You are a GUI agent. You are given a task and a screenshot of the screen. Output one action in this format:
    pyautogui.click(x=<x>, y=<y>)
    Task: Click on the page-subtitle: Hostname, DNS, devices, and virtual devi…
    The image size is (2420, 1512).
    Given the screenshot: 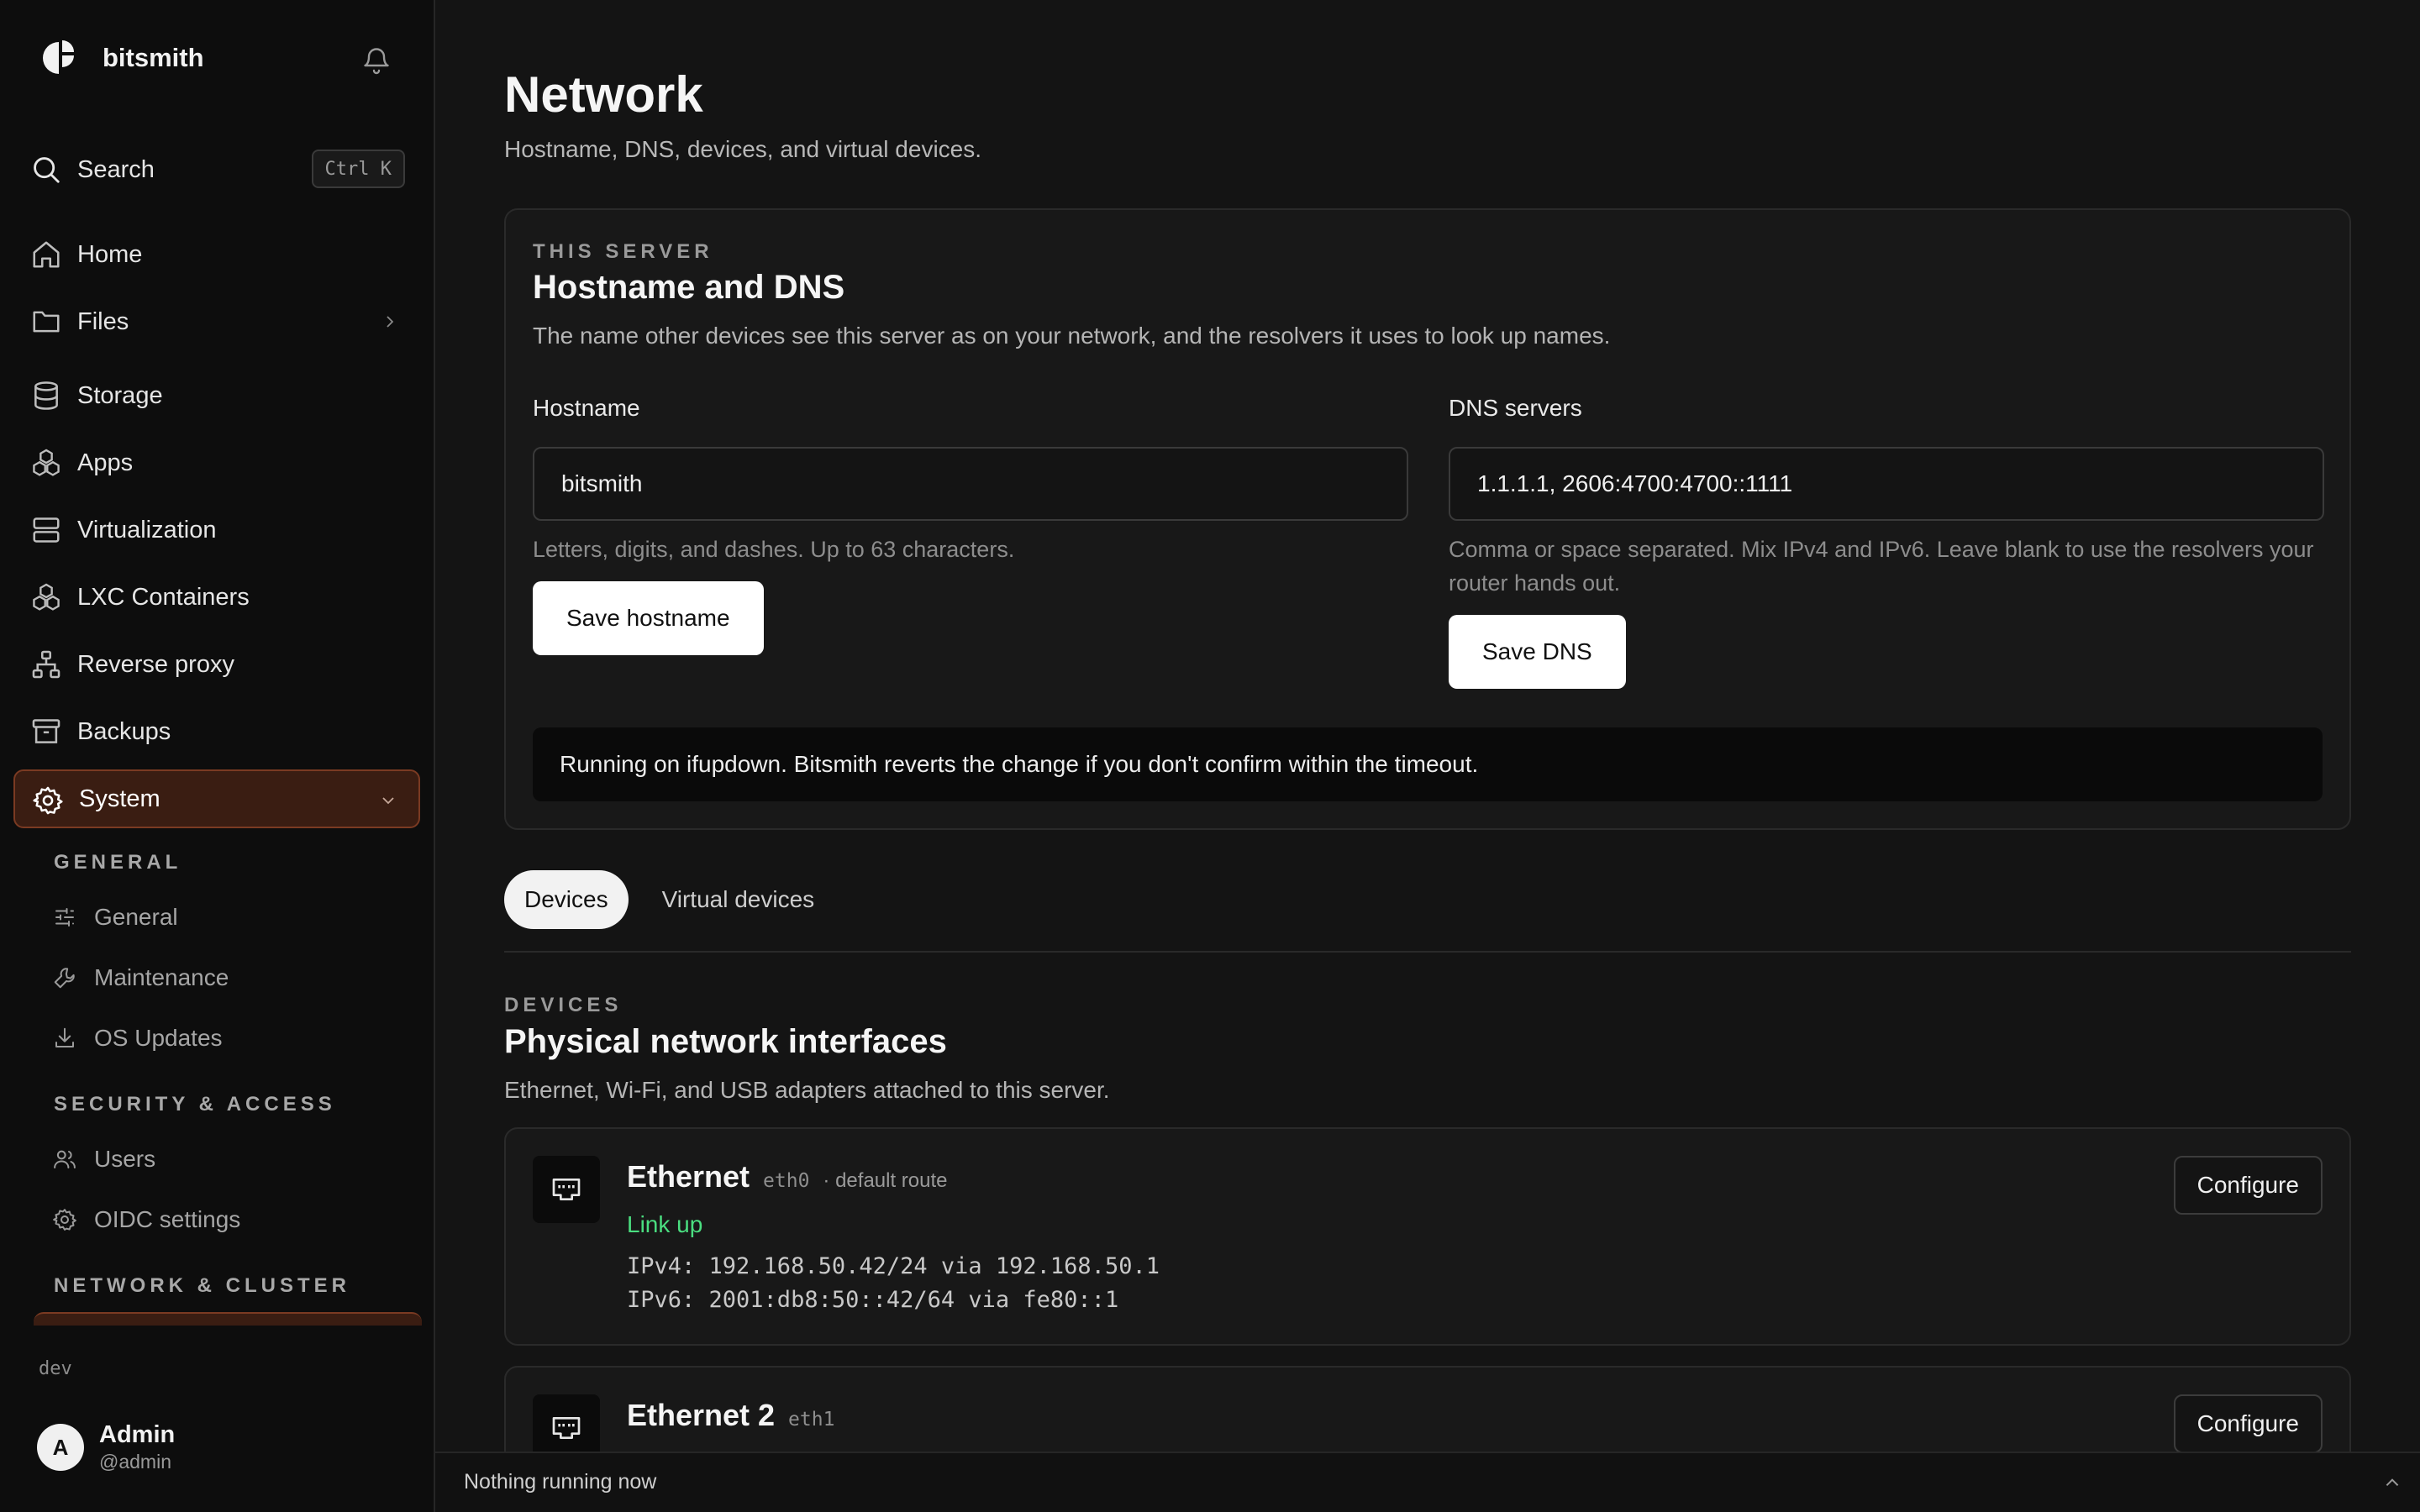 What is the action you would take?
    pyautogui.click(x=743, y=149)
    